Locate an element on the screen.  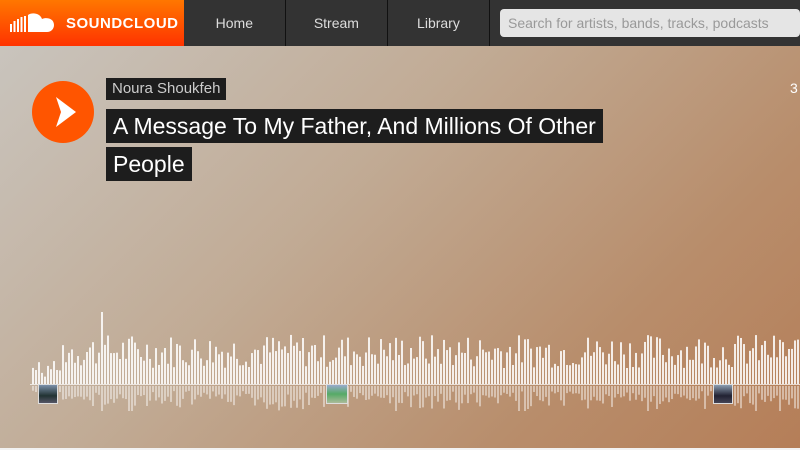
play-button is located at coordinates (63, 112).